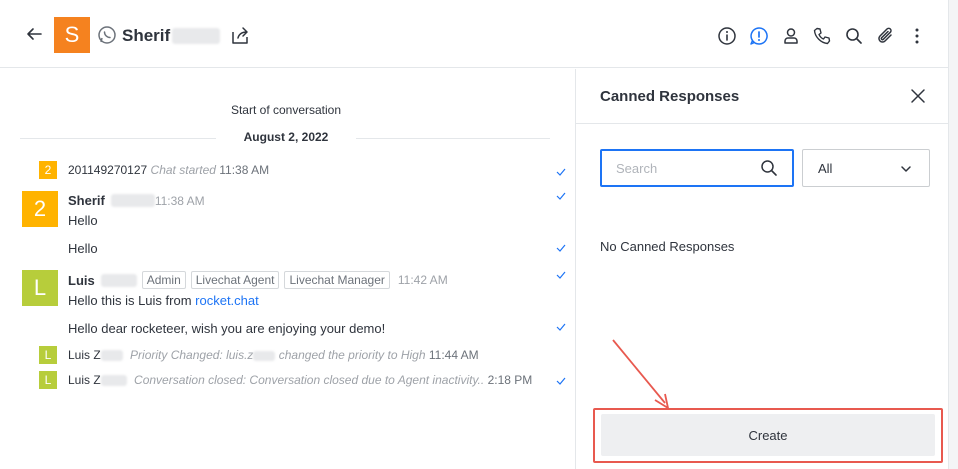 The image size is (958, 469). I want to click on message-author: Sherif, so click(86, 200).